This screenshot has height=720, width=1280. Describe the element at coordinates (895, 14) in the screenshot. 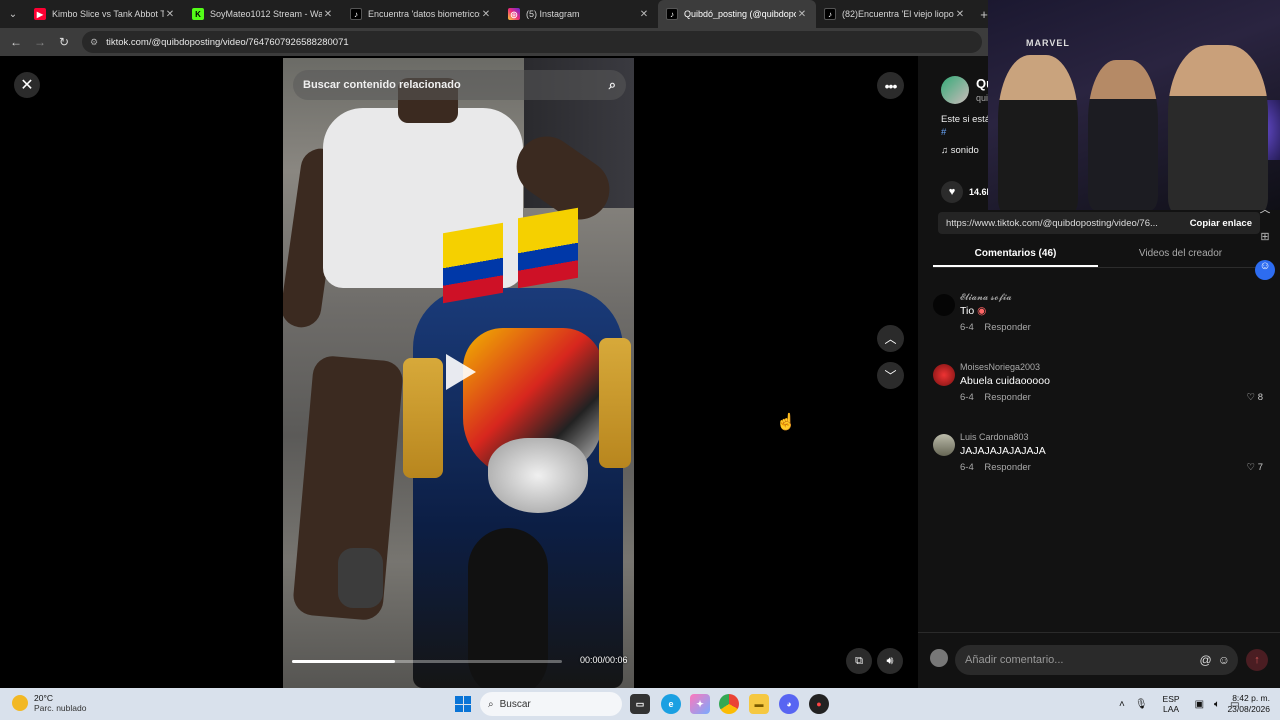

I see `browser-tab: ♪ (82)Encuentra 'El viejo liopo' en ✕` at that location.